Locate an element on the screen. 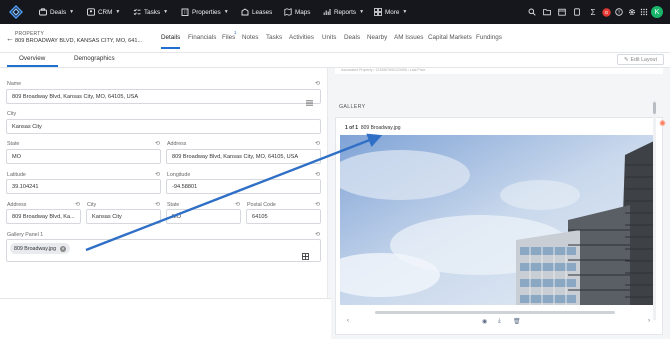  nav-label: More is located at coordinates (392, 12).